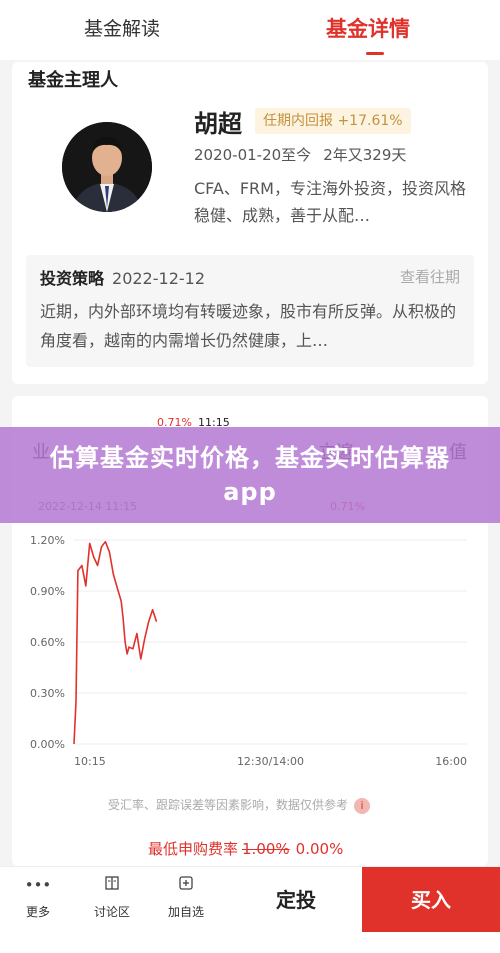  What do you see at coordinates (266, 849) in the screenshot?
I see `fee-original: 1.00%` at bounding box center [266, 849].